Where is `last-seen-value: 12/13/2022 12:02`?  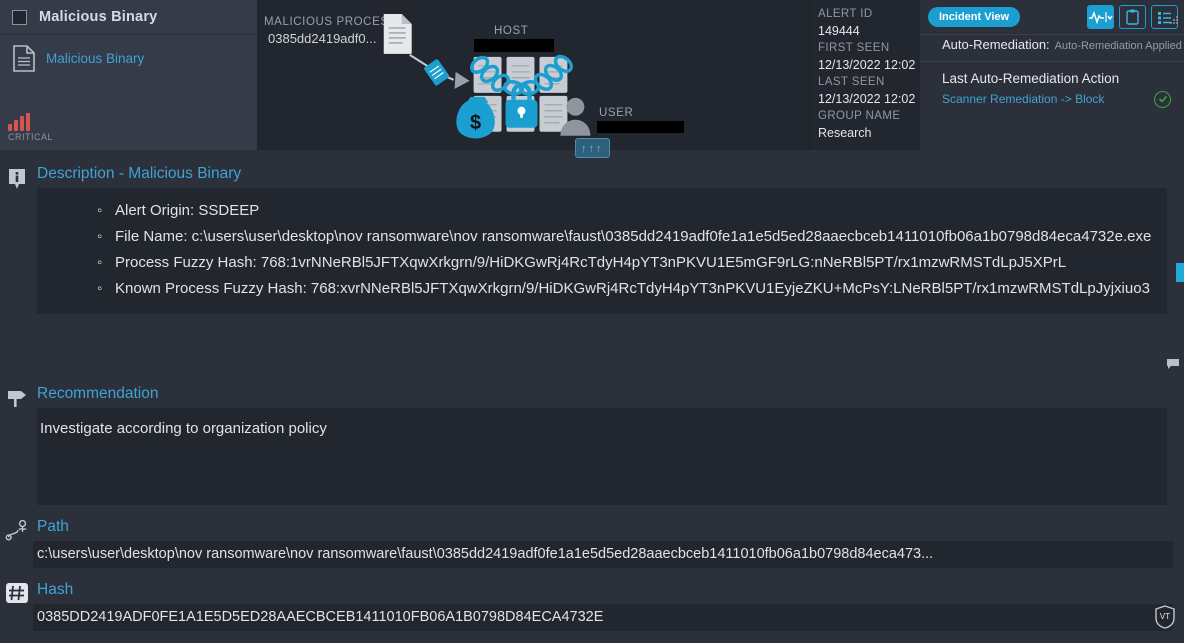
last-seen-value: 12/13/2022 12:02 is located at coordinates (867, 99).